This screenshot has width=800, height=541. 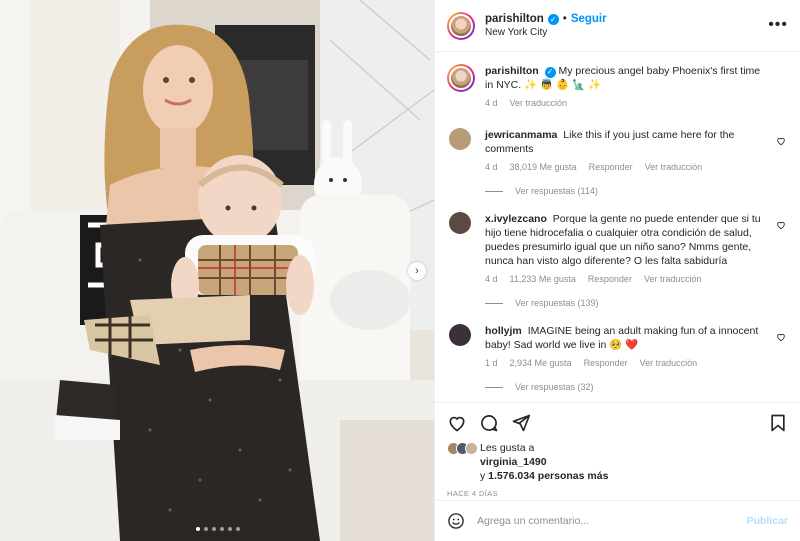 I want to click on view-replies-label: Ver respuestas (114), so click(x=556, y=191).